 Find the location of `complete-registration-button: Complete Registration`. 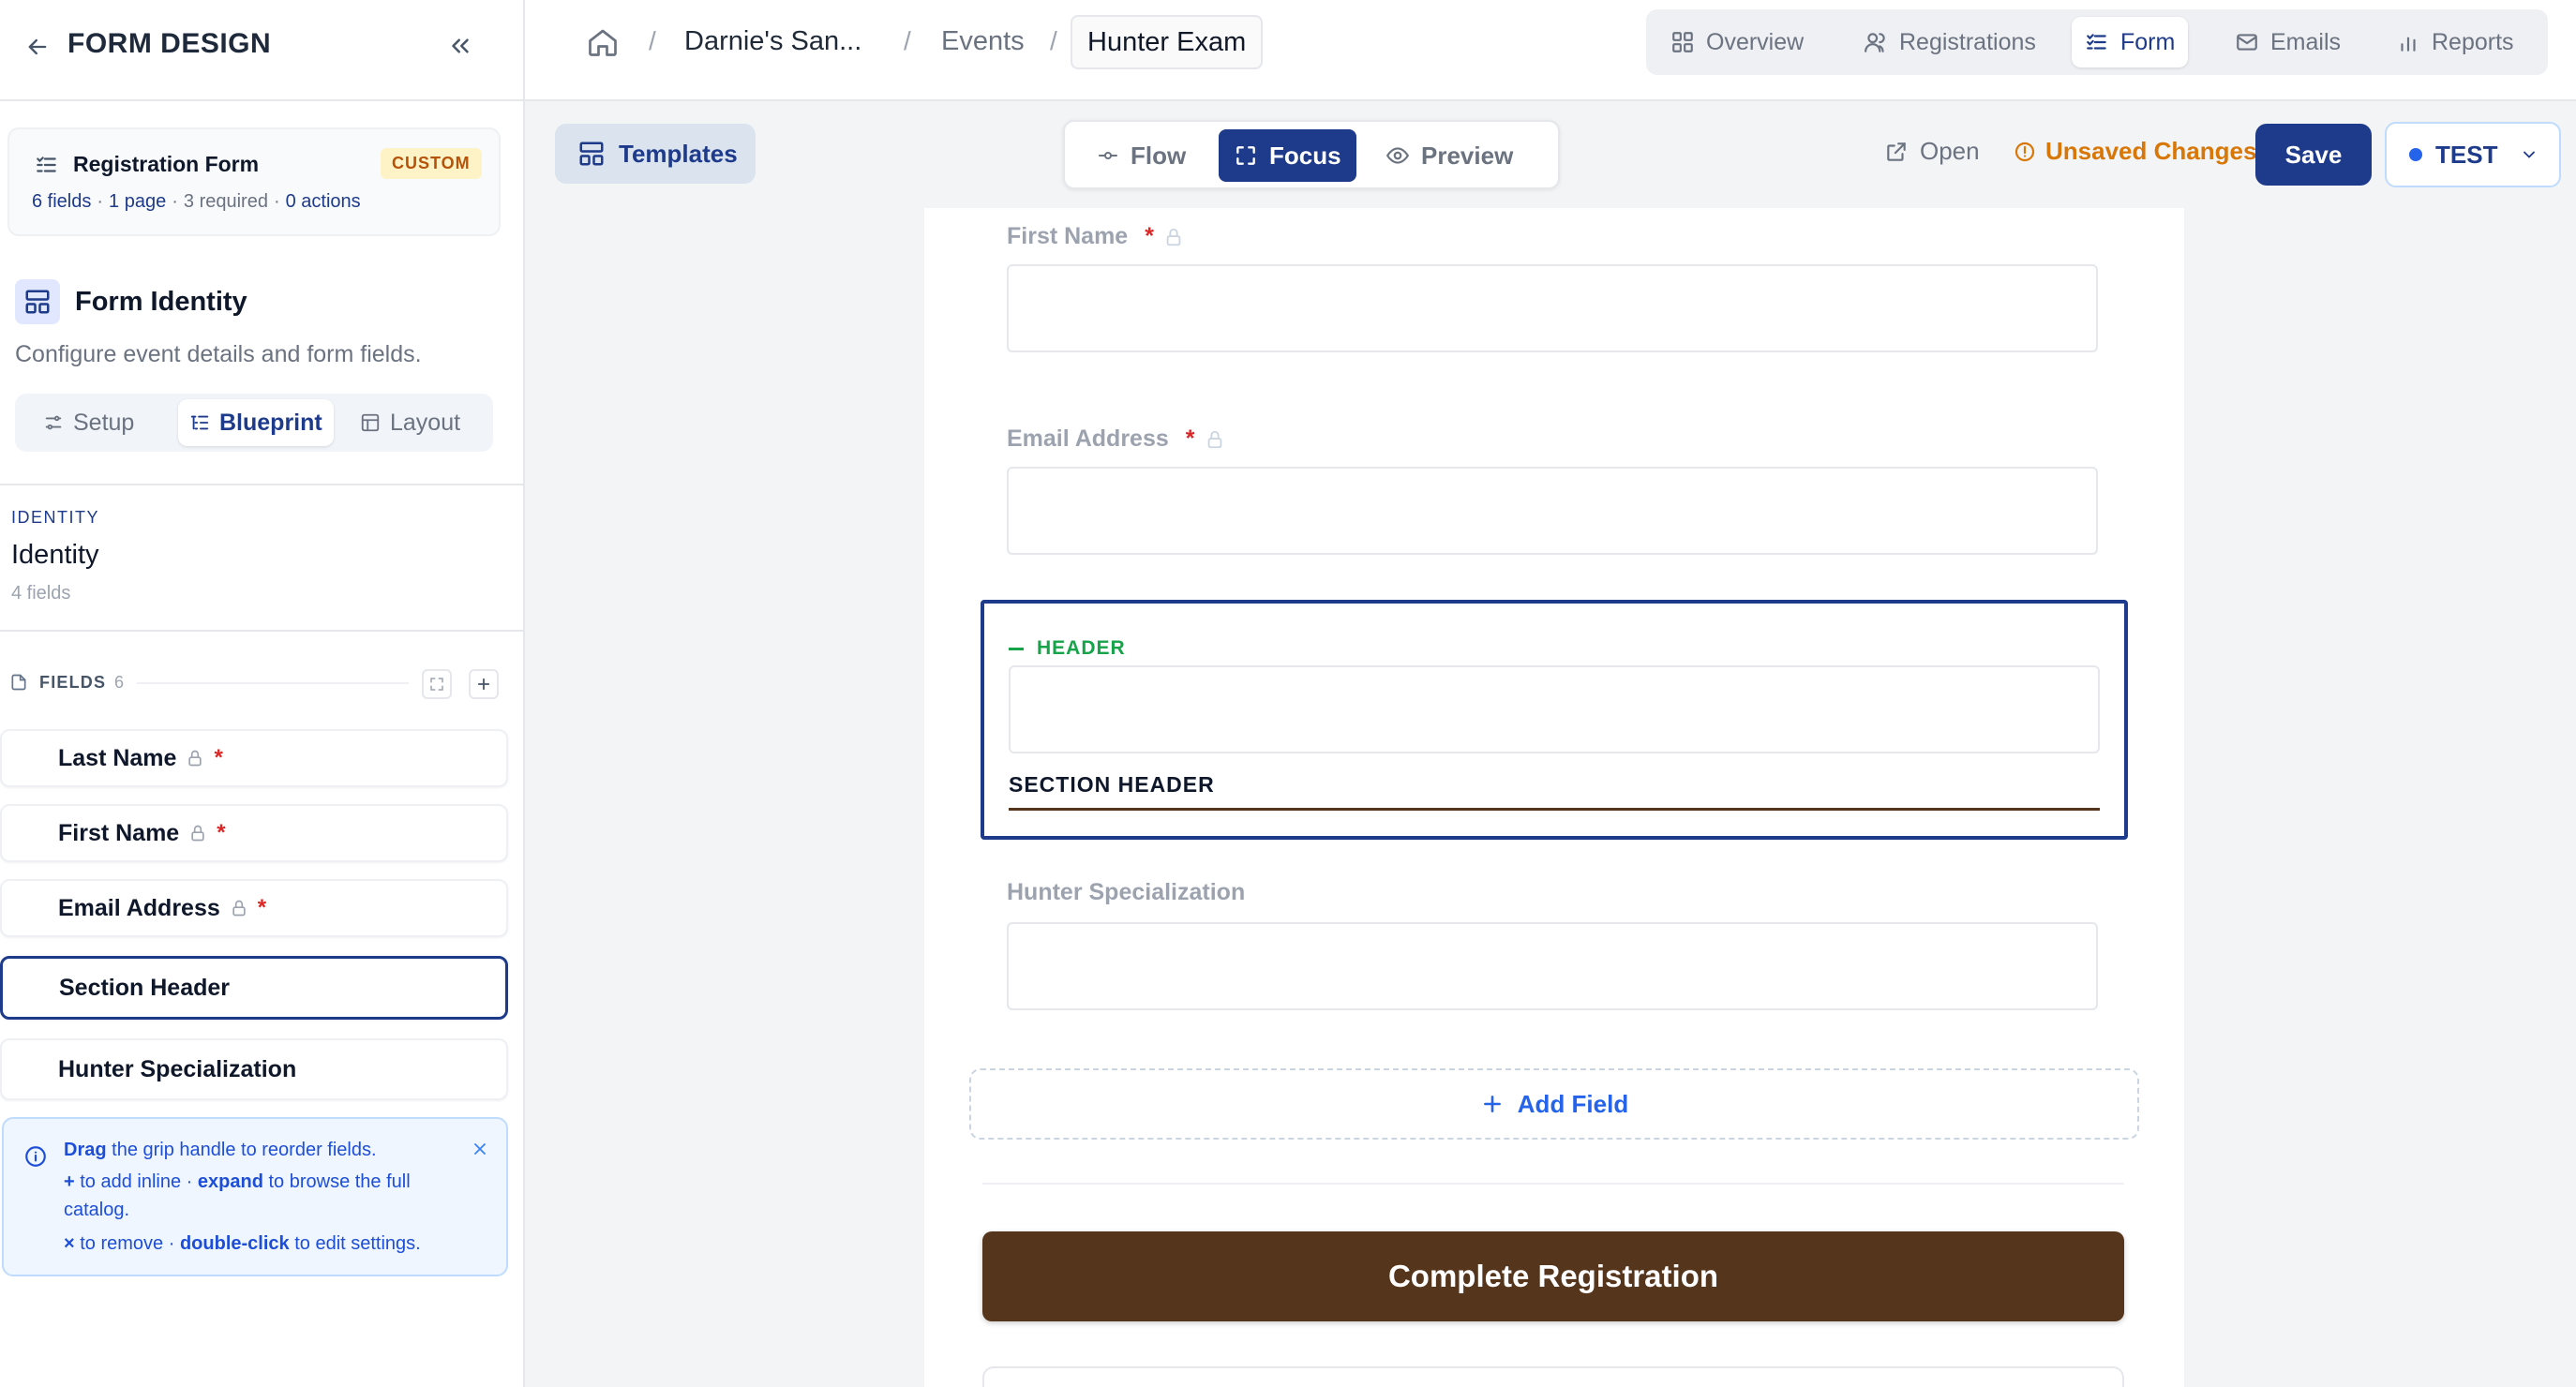

complete-registration-button: Complete Registration is located at coordinates (1553, 1276).